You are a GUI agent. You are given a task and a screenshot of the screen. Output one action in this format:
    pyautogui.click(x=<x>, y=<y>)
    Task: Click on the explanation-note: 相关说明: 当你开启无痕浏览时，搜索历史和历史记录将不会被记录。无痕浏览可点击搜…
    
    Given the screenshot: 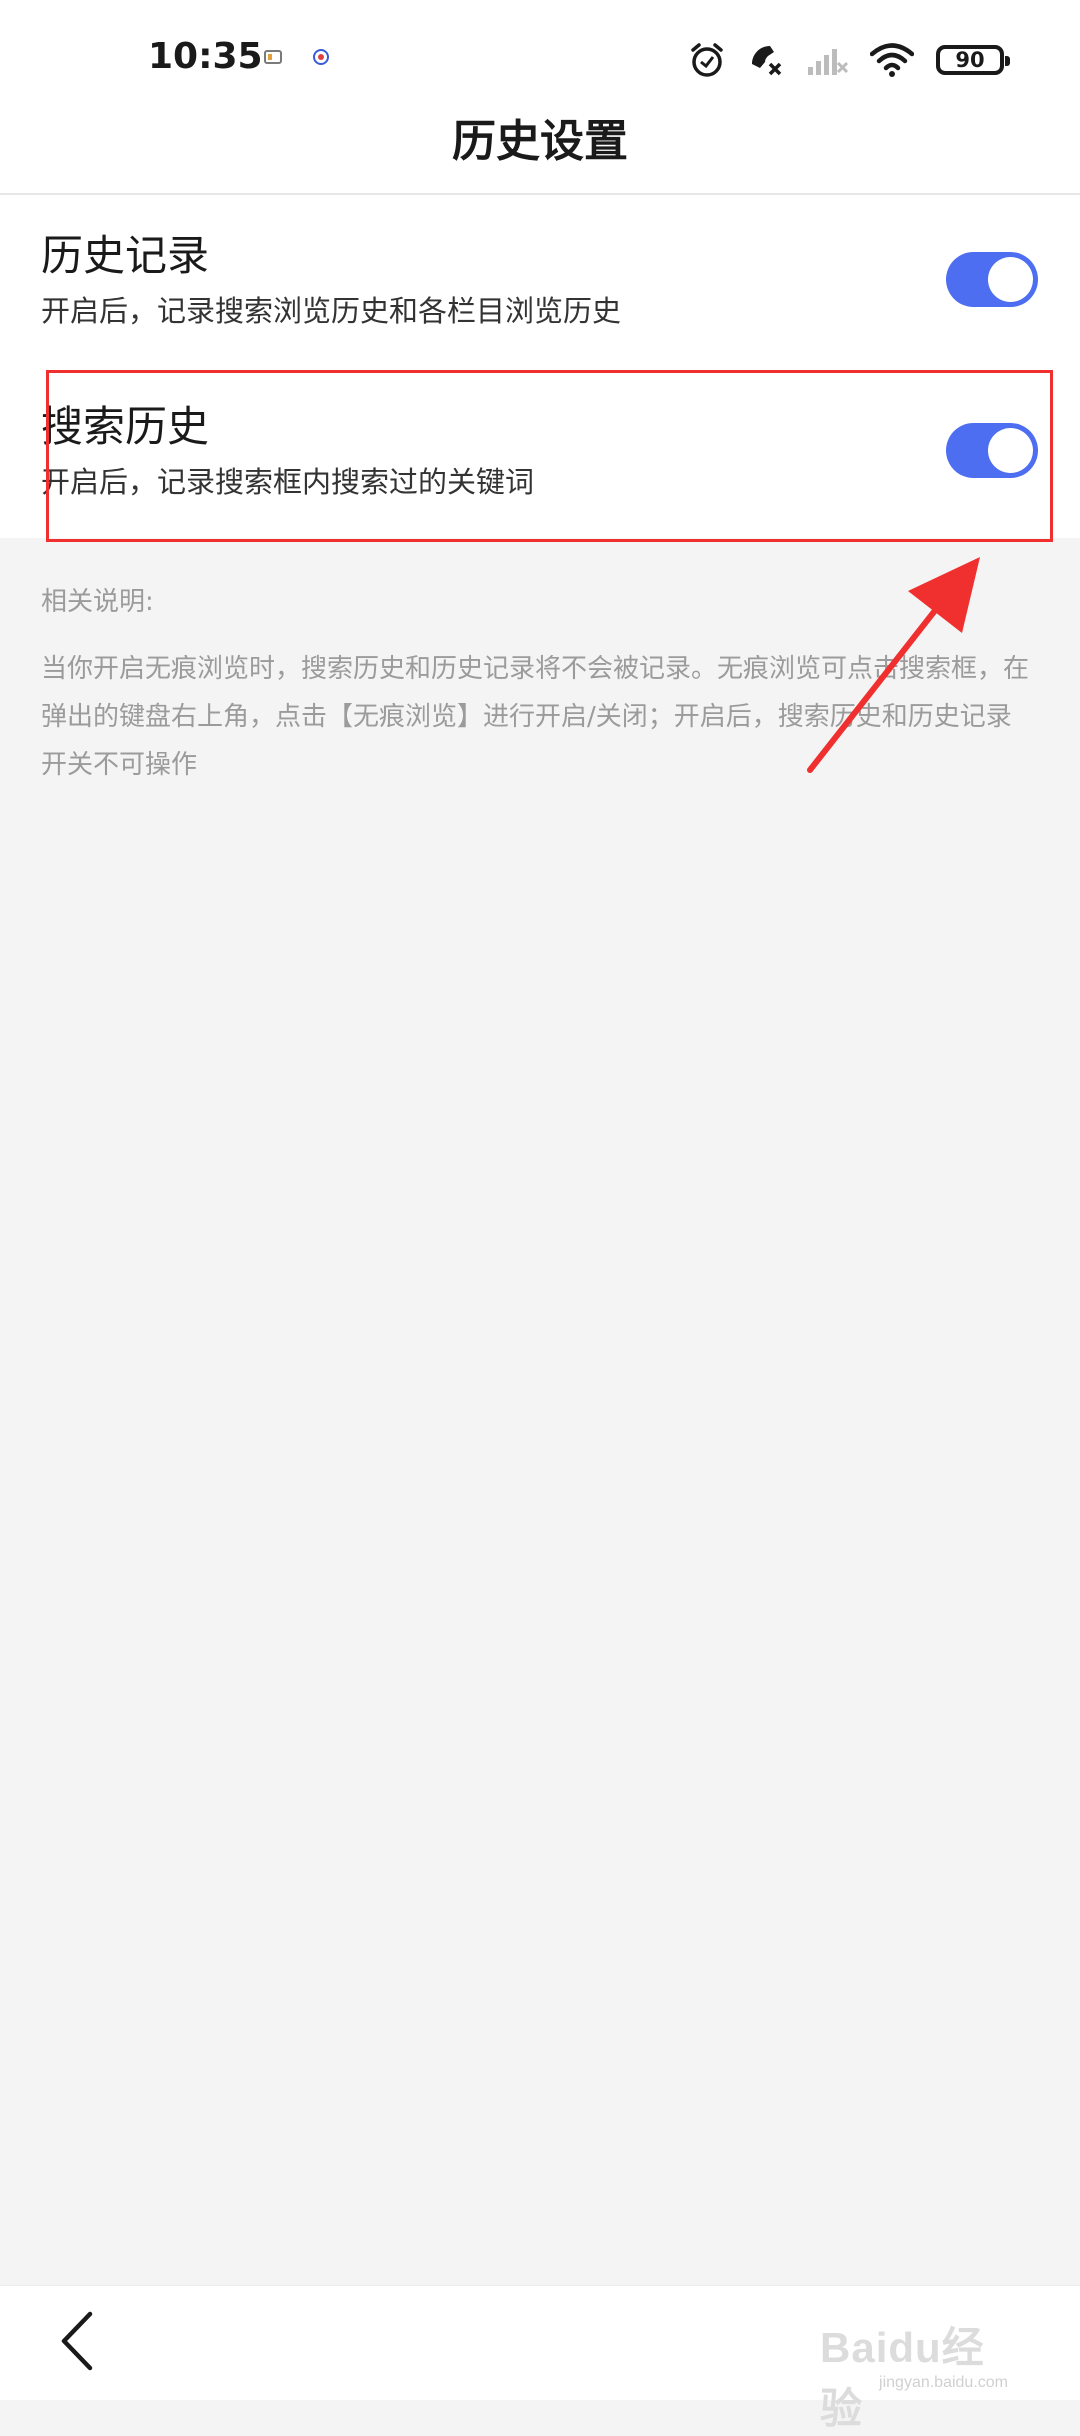 What is the action you would take?
    pyautogui.click(x=536, y=687)
    